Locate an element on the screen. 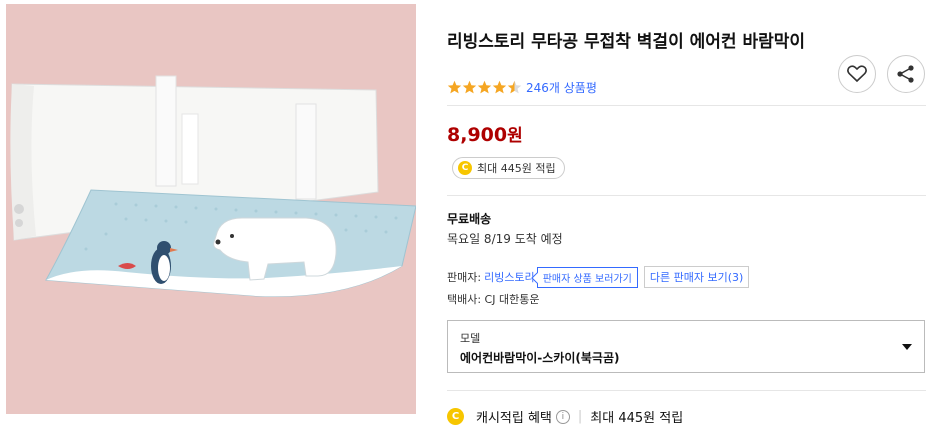 This screenshot has height=435, width=932. rating-row: 246개 상품평 is located at coordinates (522, 87).